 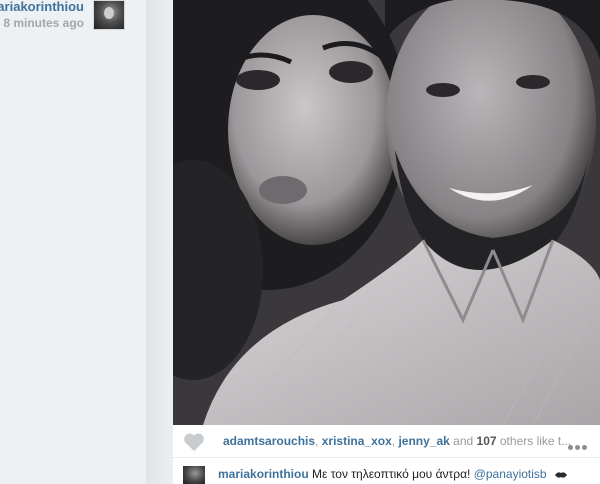 I want to click on post-author-block: mariakorinthiou 8 minutes ago, so click(x=42, y=15).